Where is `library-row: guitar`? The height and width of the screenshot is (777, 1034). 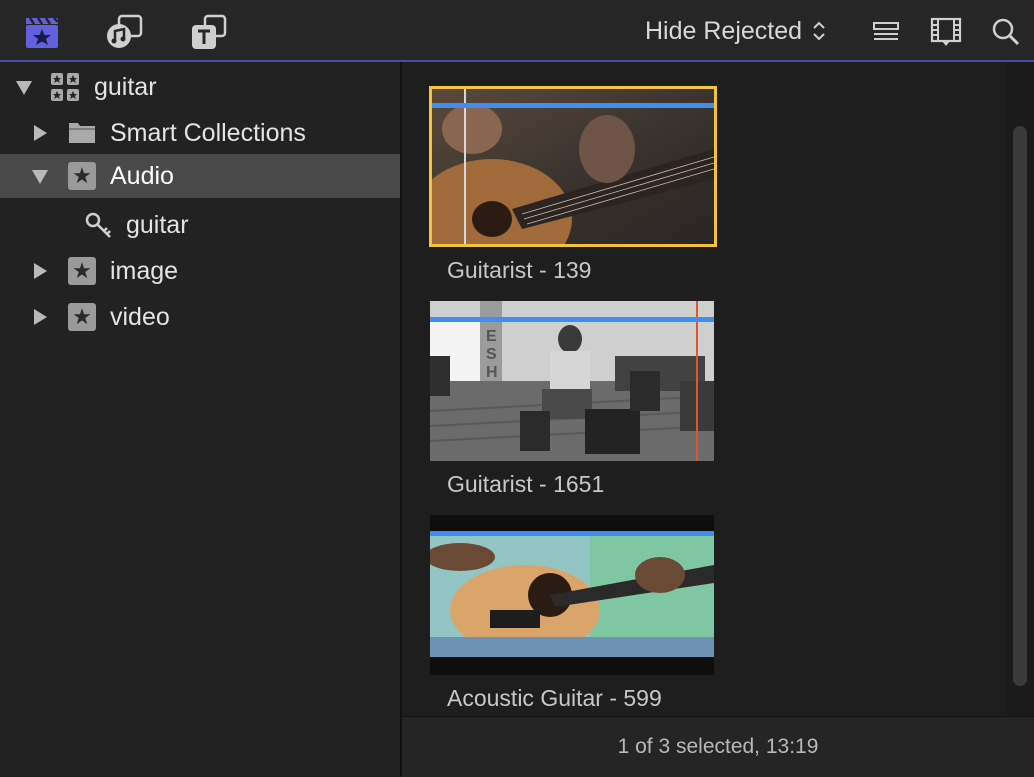 library-row: guitar is located at coordinates (200, 87).